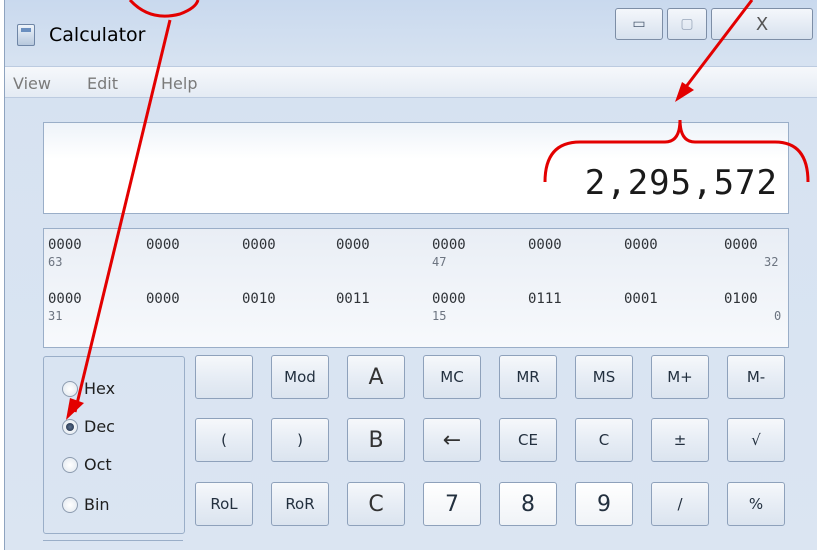  What do you see at coordinates (452, 504) in the screenshot?
I see `digit-7-key: 7` at bounding box center [452, 504].